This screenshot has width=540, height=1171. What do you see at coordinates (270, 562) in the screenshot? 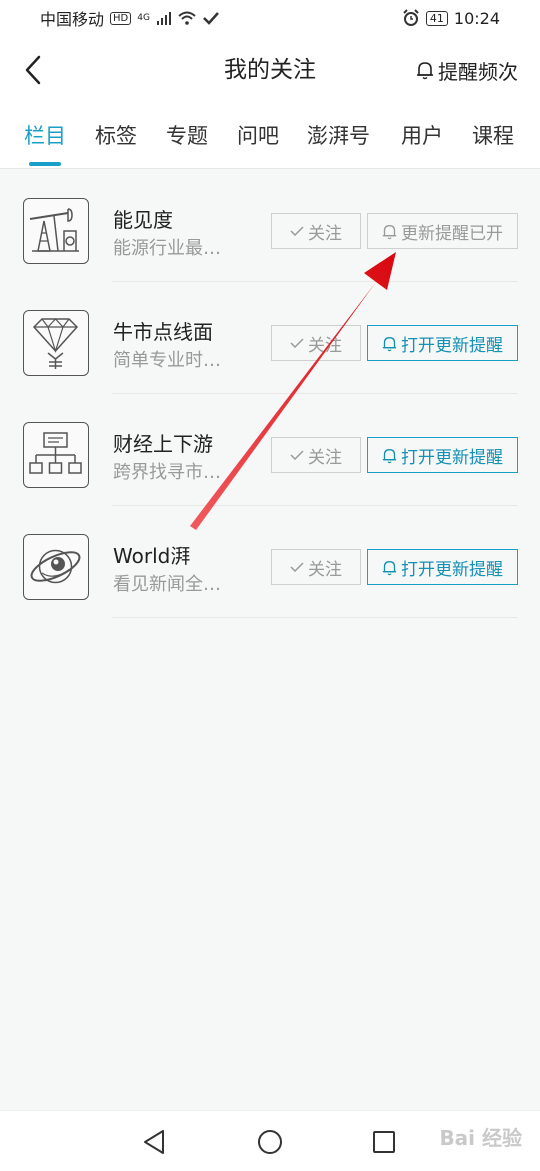
I see `list-item: World湃 看见新闻全… 关注 打开更新提醒` at bounding box center [270, 562].